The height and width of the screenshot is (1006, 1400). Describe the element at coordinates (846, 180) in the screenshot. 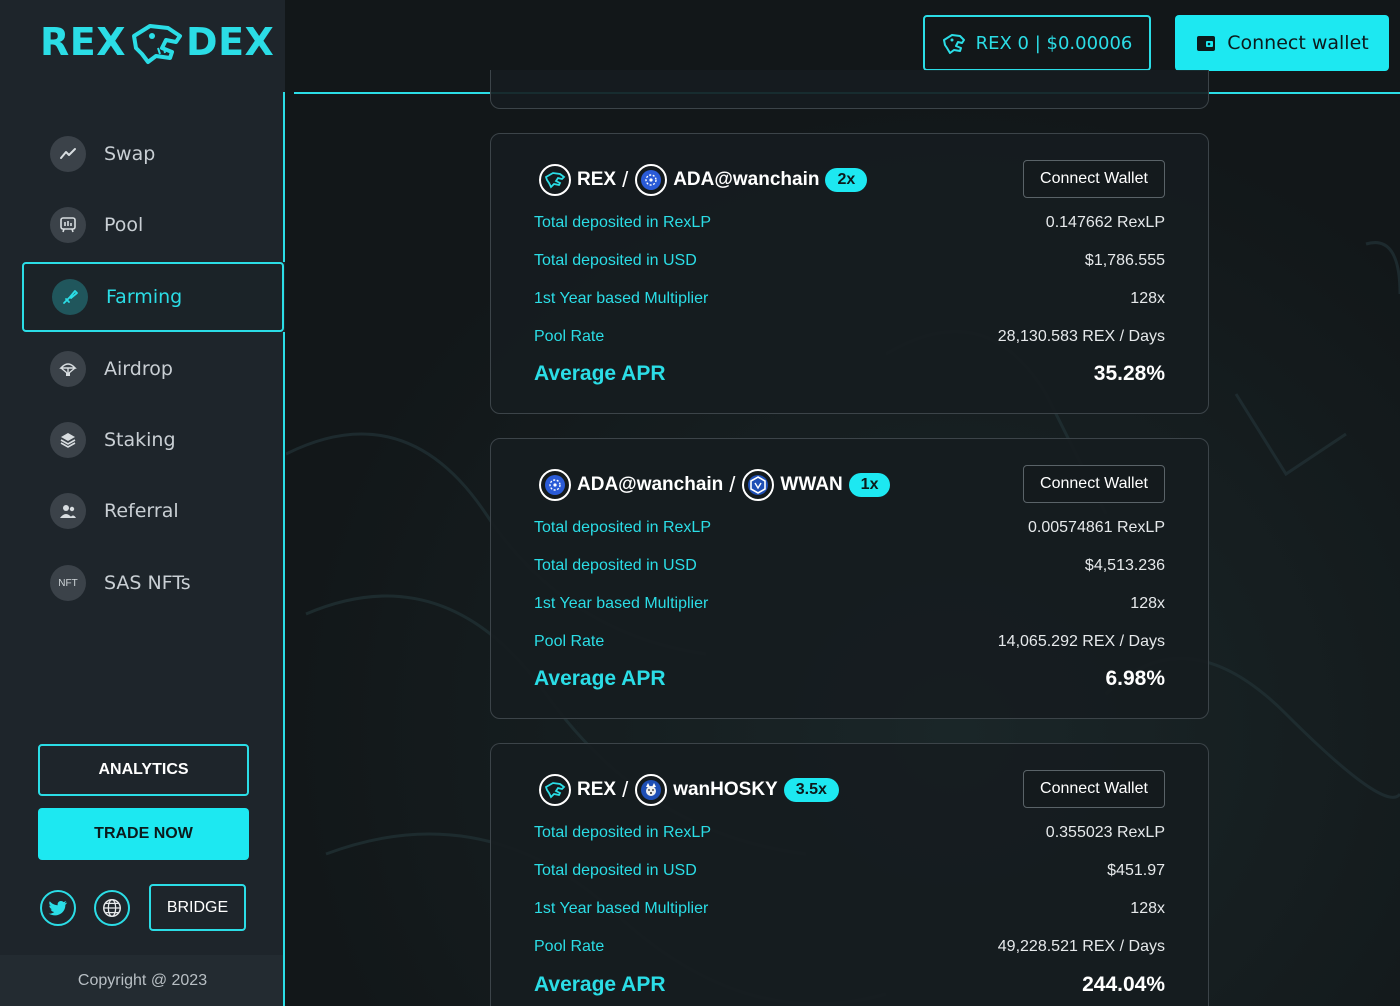

I see `multiplier-badge: 2x` at that location.